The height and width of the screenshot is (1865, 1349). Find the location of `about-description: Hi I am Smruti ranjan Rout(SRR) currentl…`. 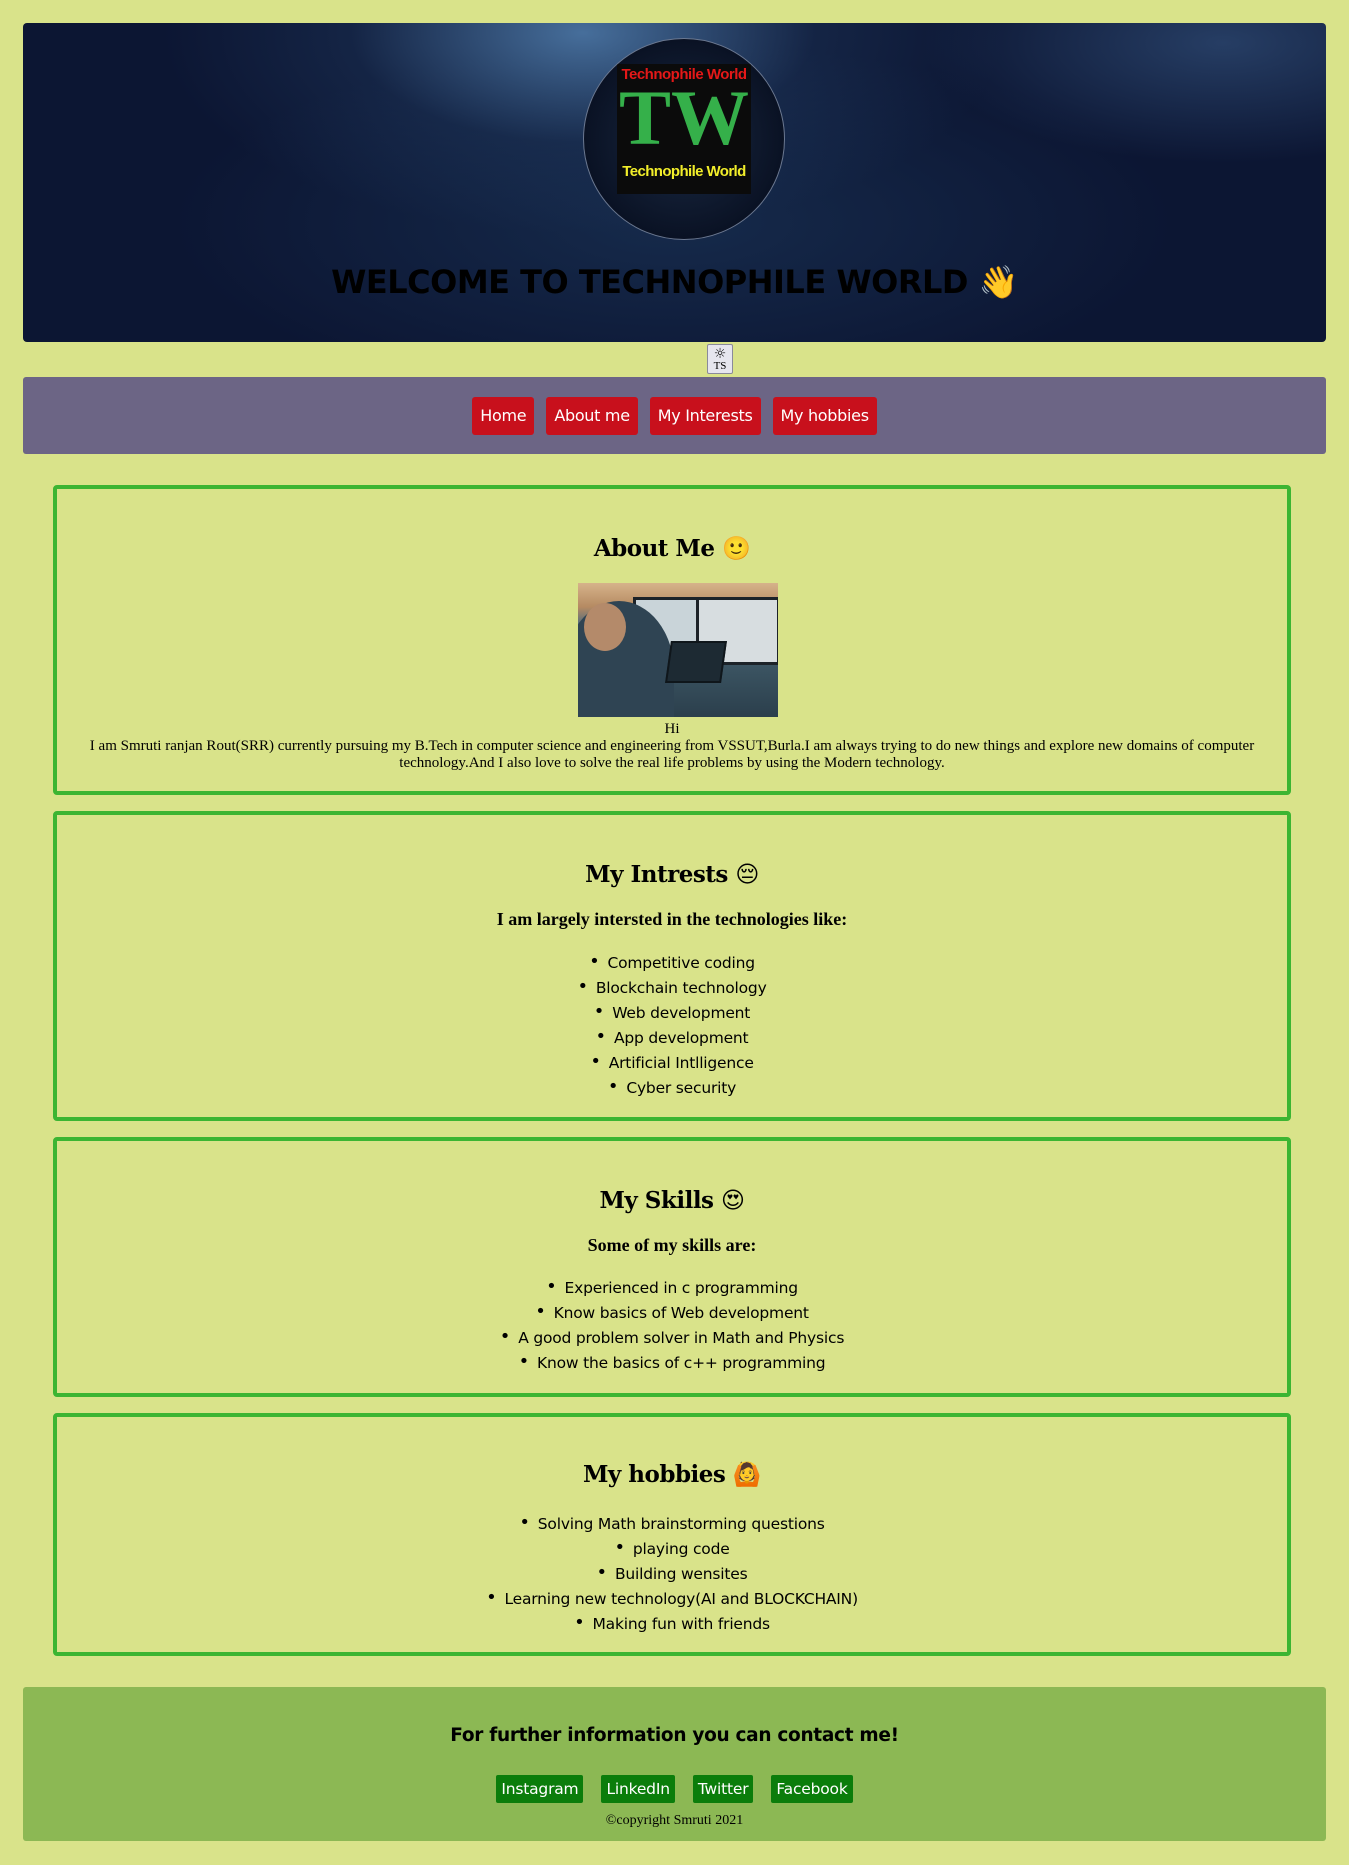

about-description: Hi I am Smruti ranjan Rout(SRR) currentl… is located at coordinates (672, 746).